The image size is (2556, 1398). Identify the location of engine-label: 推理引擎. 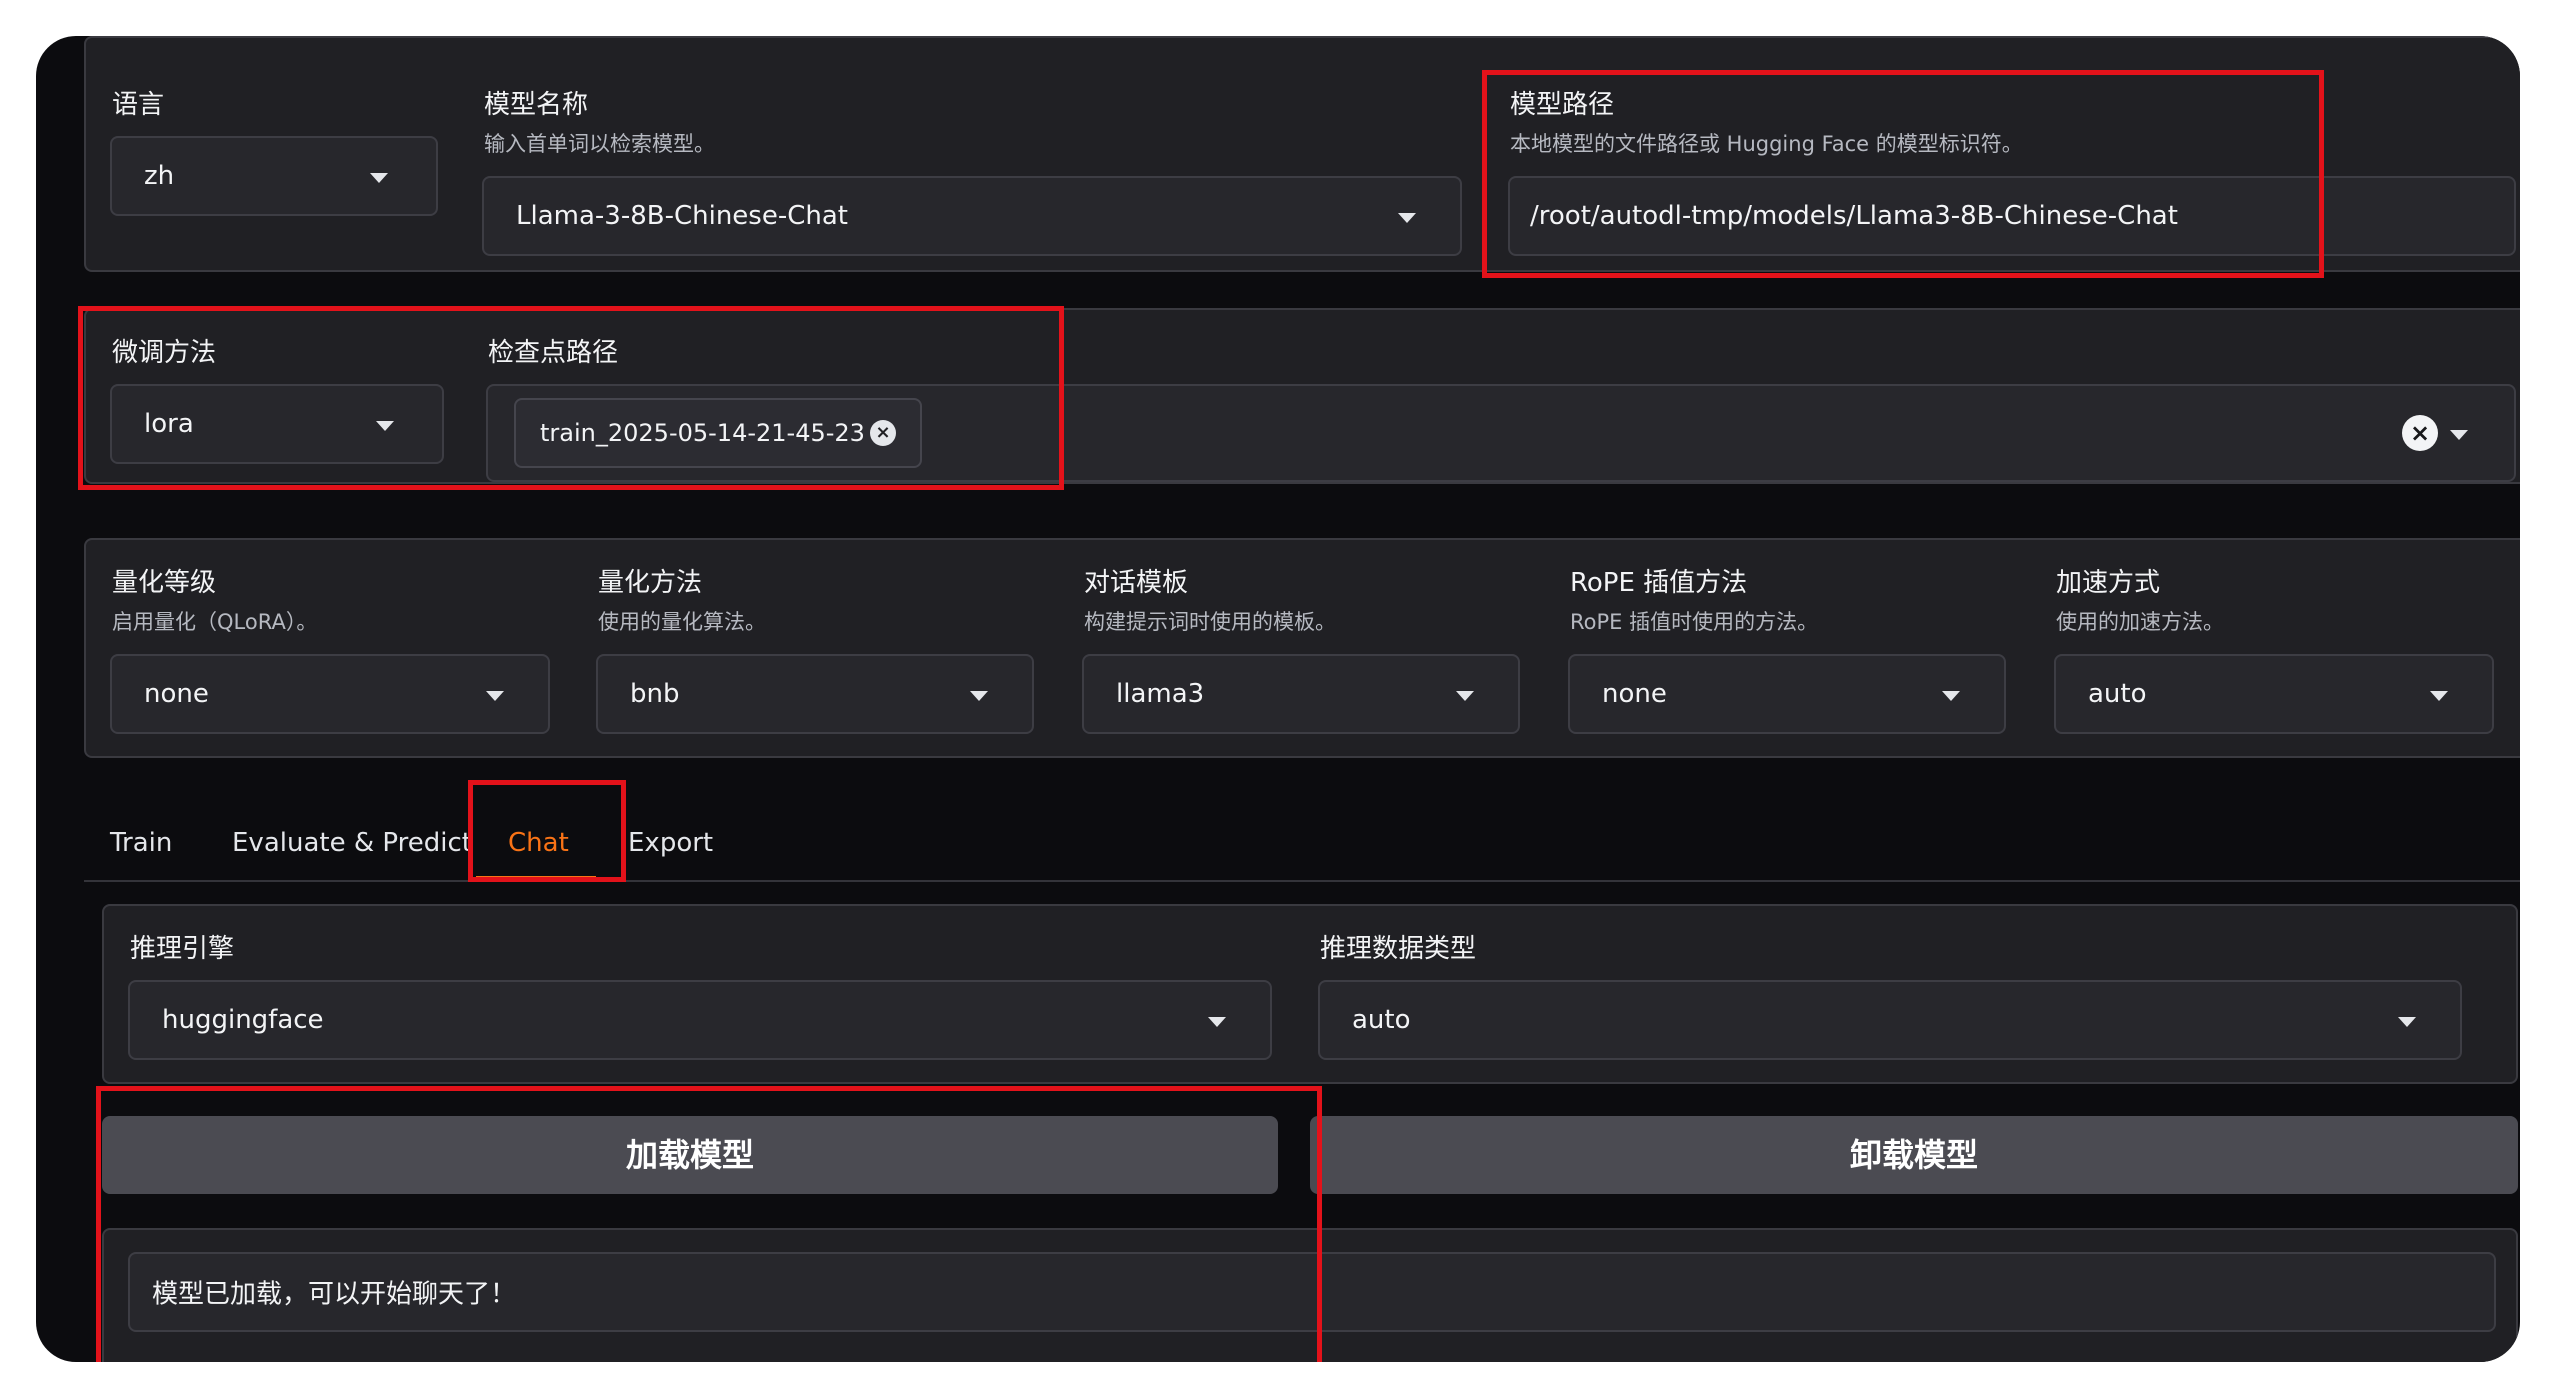
(182, 949).